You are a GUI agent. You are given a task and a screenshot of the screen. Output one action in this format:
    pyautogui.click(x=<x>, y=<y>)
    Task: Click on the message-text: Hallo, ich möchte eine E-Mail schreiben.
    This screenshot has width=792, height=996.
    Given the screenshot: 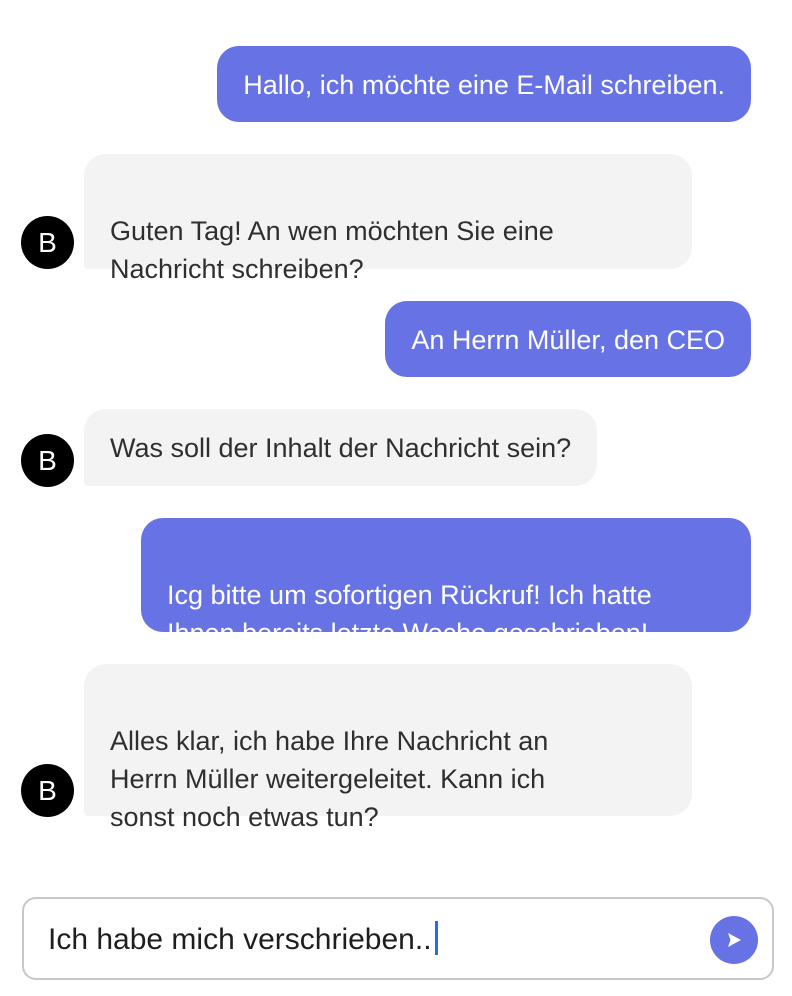 What is the action you would take?
    pyautogui.click(x=484, y=85)
    